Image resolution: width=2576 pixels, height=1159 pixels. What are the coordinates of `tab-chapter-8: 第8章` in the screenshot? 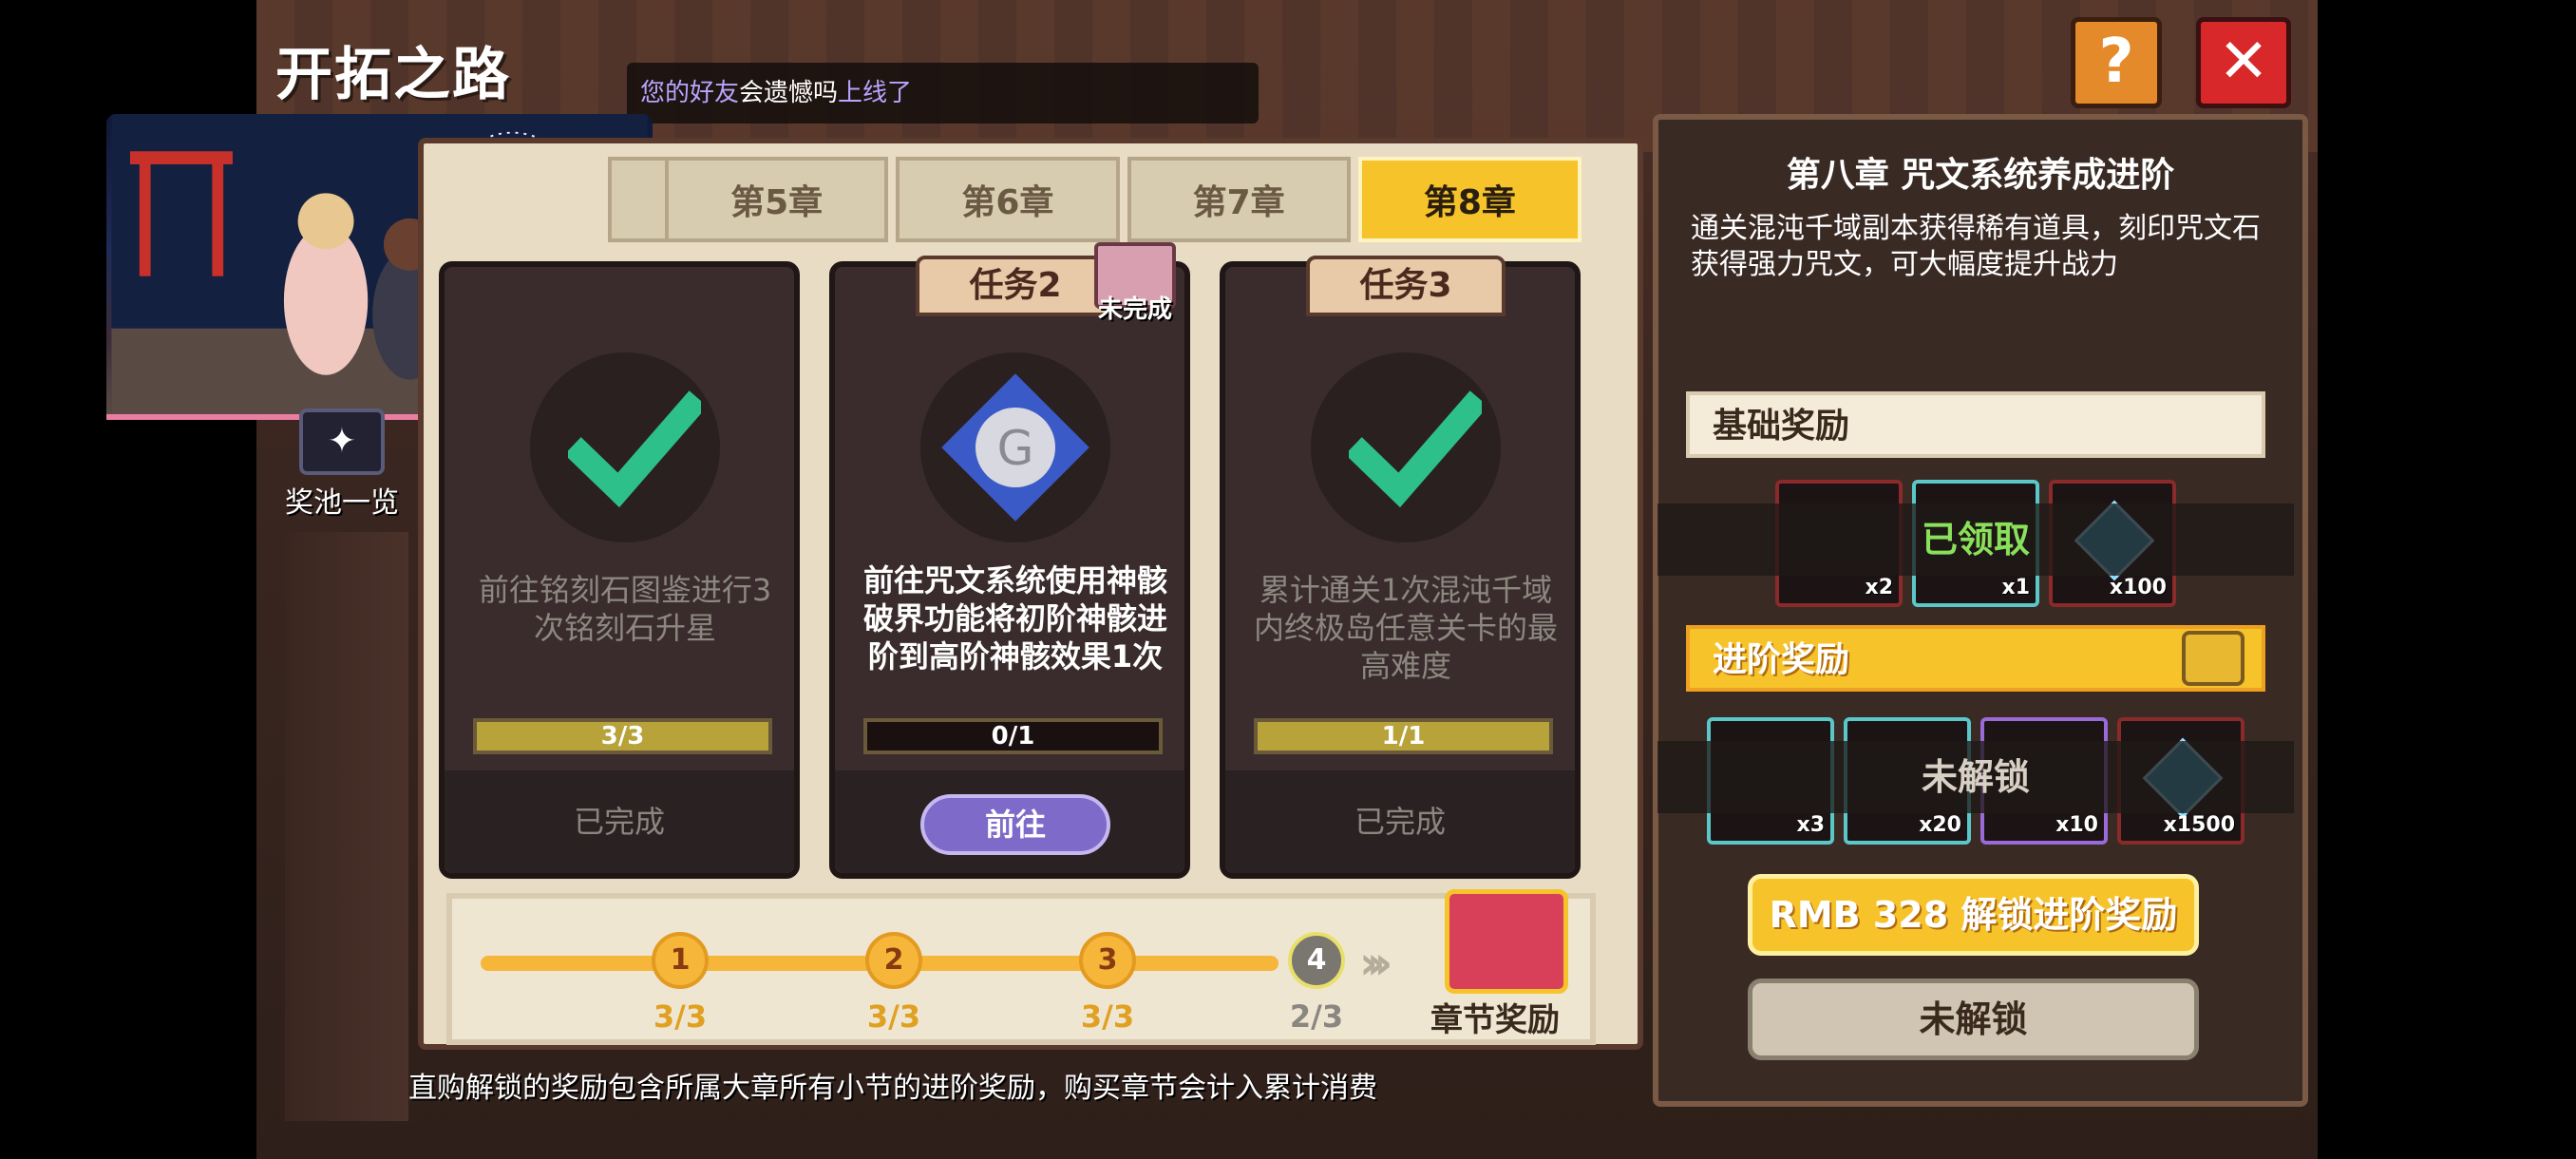 It's located at (1469, 199).